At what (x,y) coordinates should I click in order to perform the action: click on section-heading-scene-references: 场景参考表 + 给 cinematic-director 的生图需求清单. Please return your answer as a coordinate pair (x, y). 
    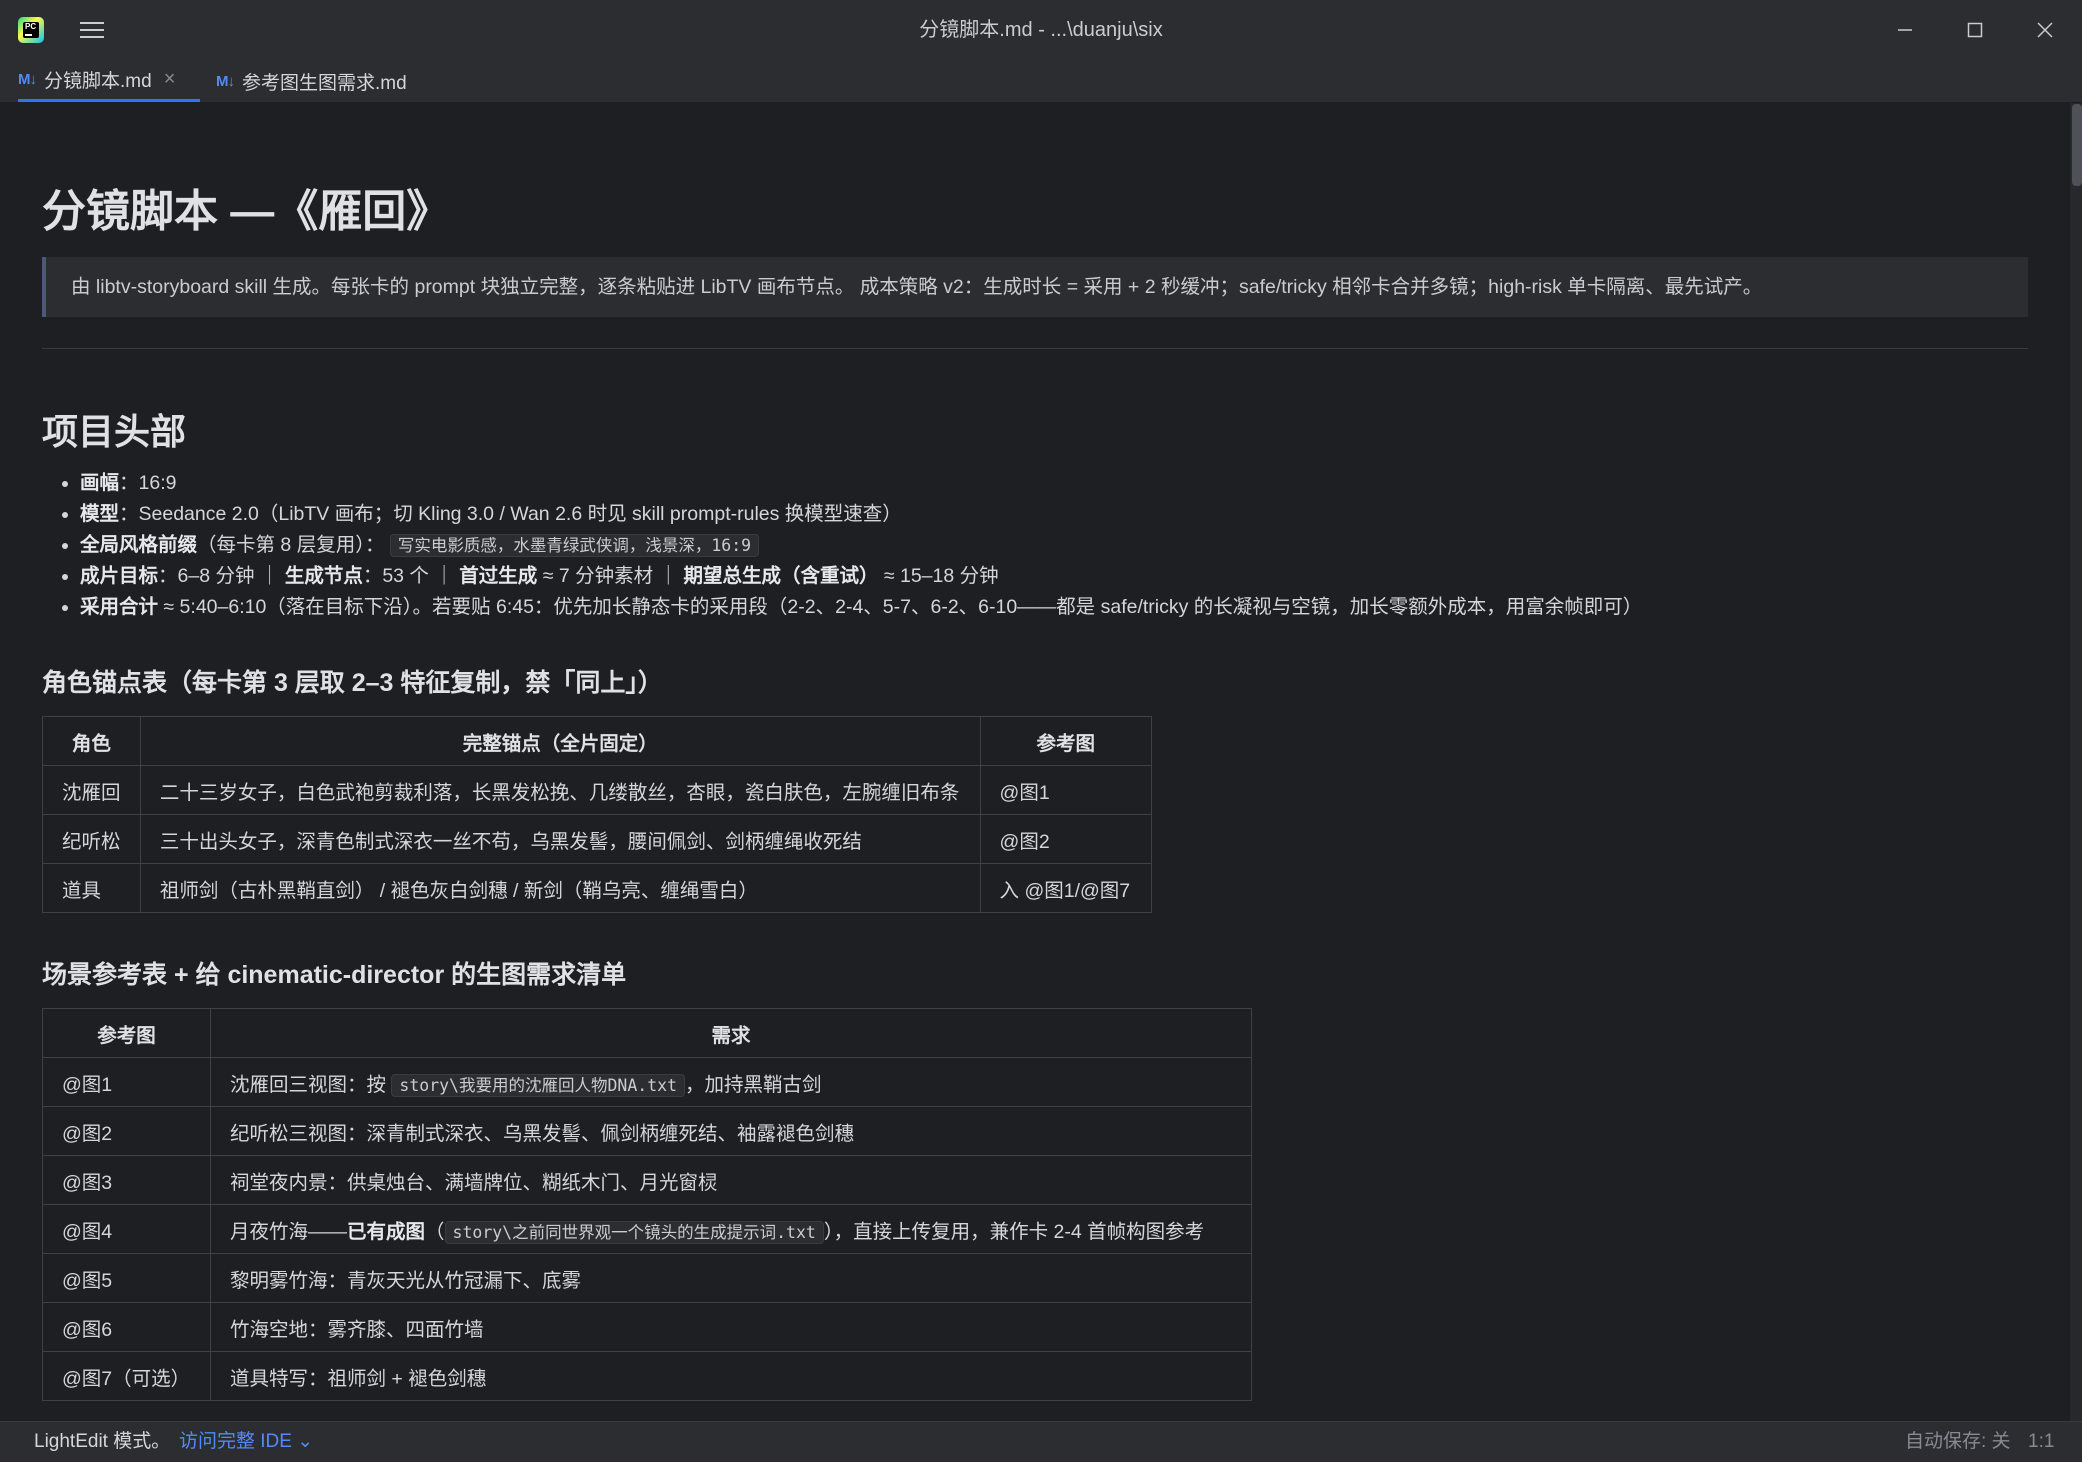
    Looking at the image, I should click on (334, 975).